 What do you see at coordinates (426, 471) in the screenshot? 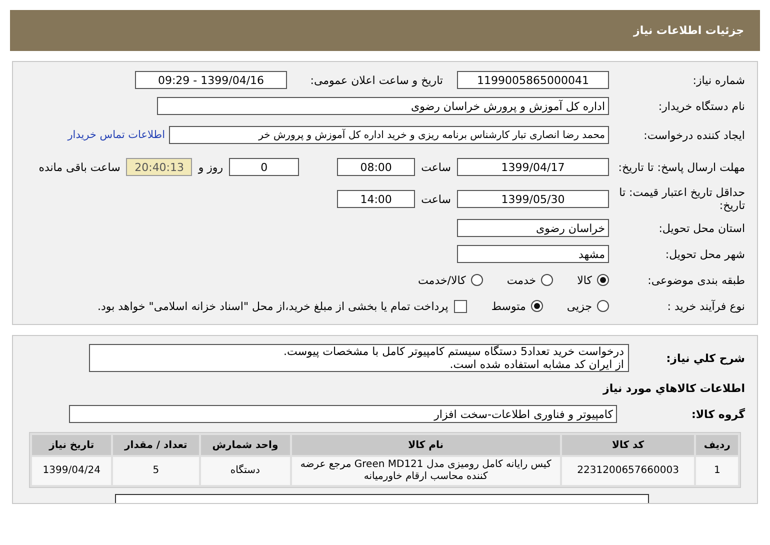
I see `table-cell: کیس رایانه کامل رومیزی مدل Green MD121 مرجع عرضه کننده محاسب ارقام خاورمیانه` at bounding box center [426, 471].